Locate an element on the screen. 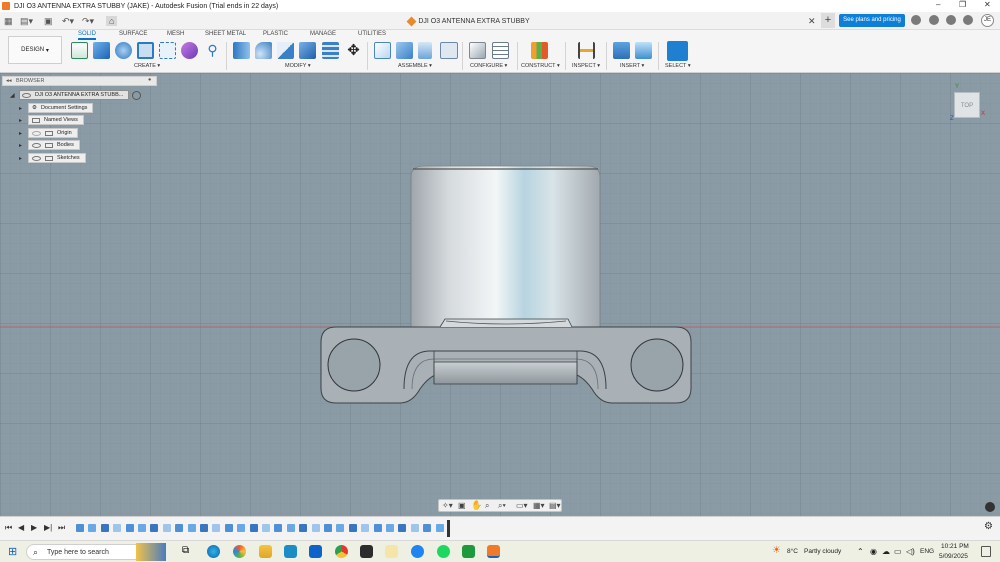 Image resolution: width=1000 pixels, height=562 pixels. joint-origin-icon is located at coordinates (449, 50).